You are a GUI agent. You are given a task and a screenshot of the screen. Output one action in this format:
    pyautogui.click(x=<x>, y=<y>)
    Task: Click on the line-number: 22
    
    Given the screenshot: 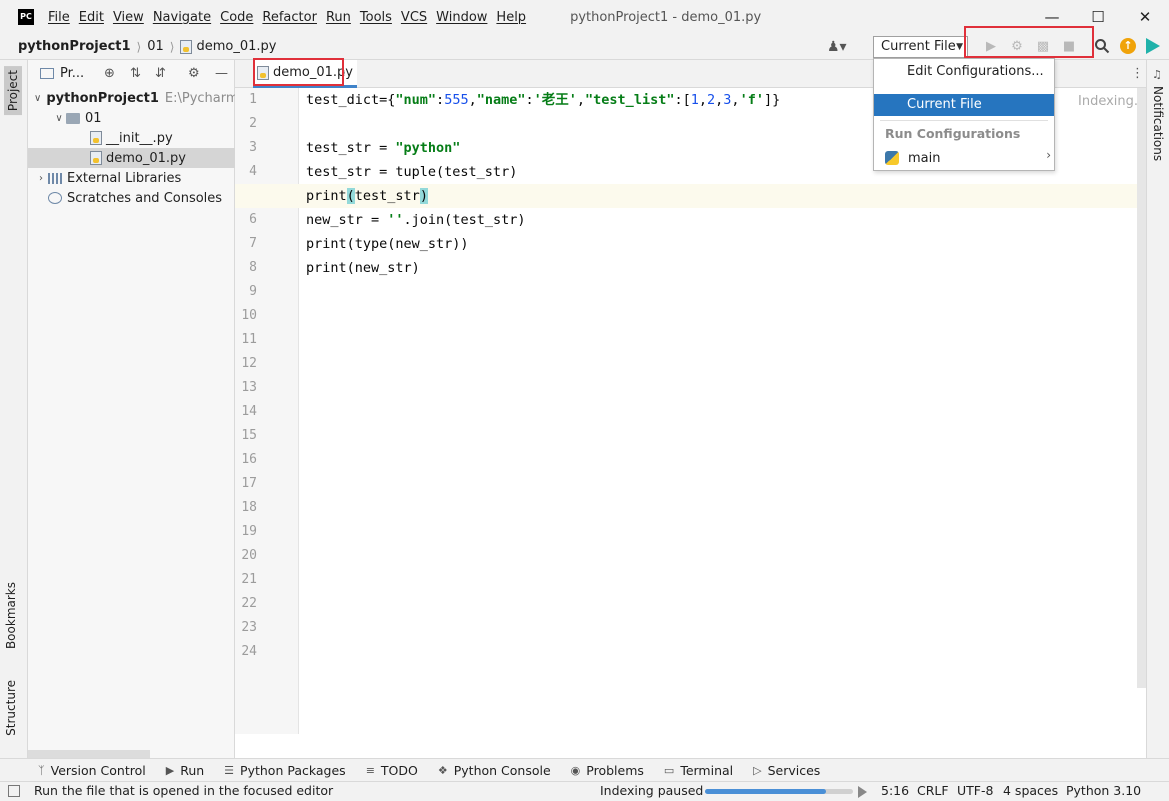 What is the action you would take?
    pyautogui.click(x=249, y=603)
    